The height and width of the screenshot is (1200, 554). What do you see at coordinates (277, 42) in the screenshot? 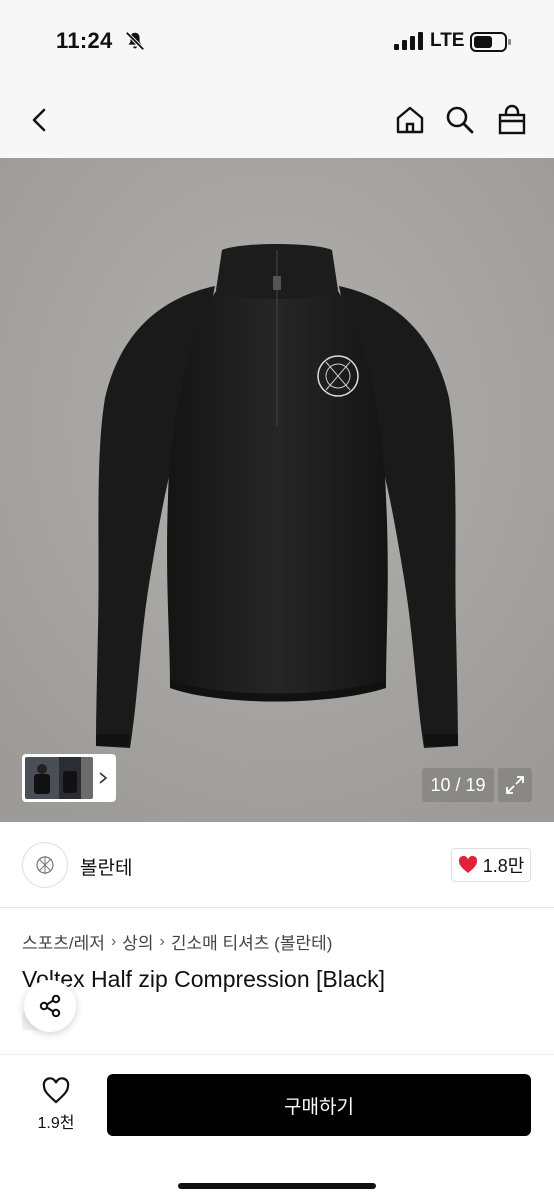
I see `status-bar: 11:24 LTE` at bounding box center [277, 42].